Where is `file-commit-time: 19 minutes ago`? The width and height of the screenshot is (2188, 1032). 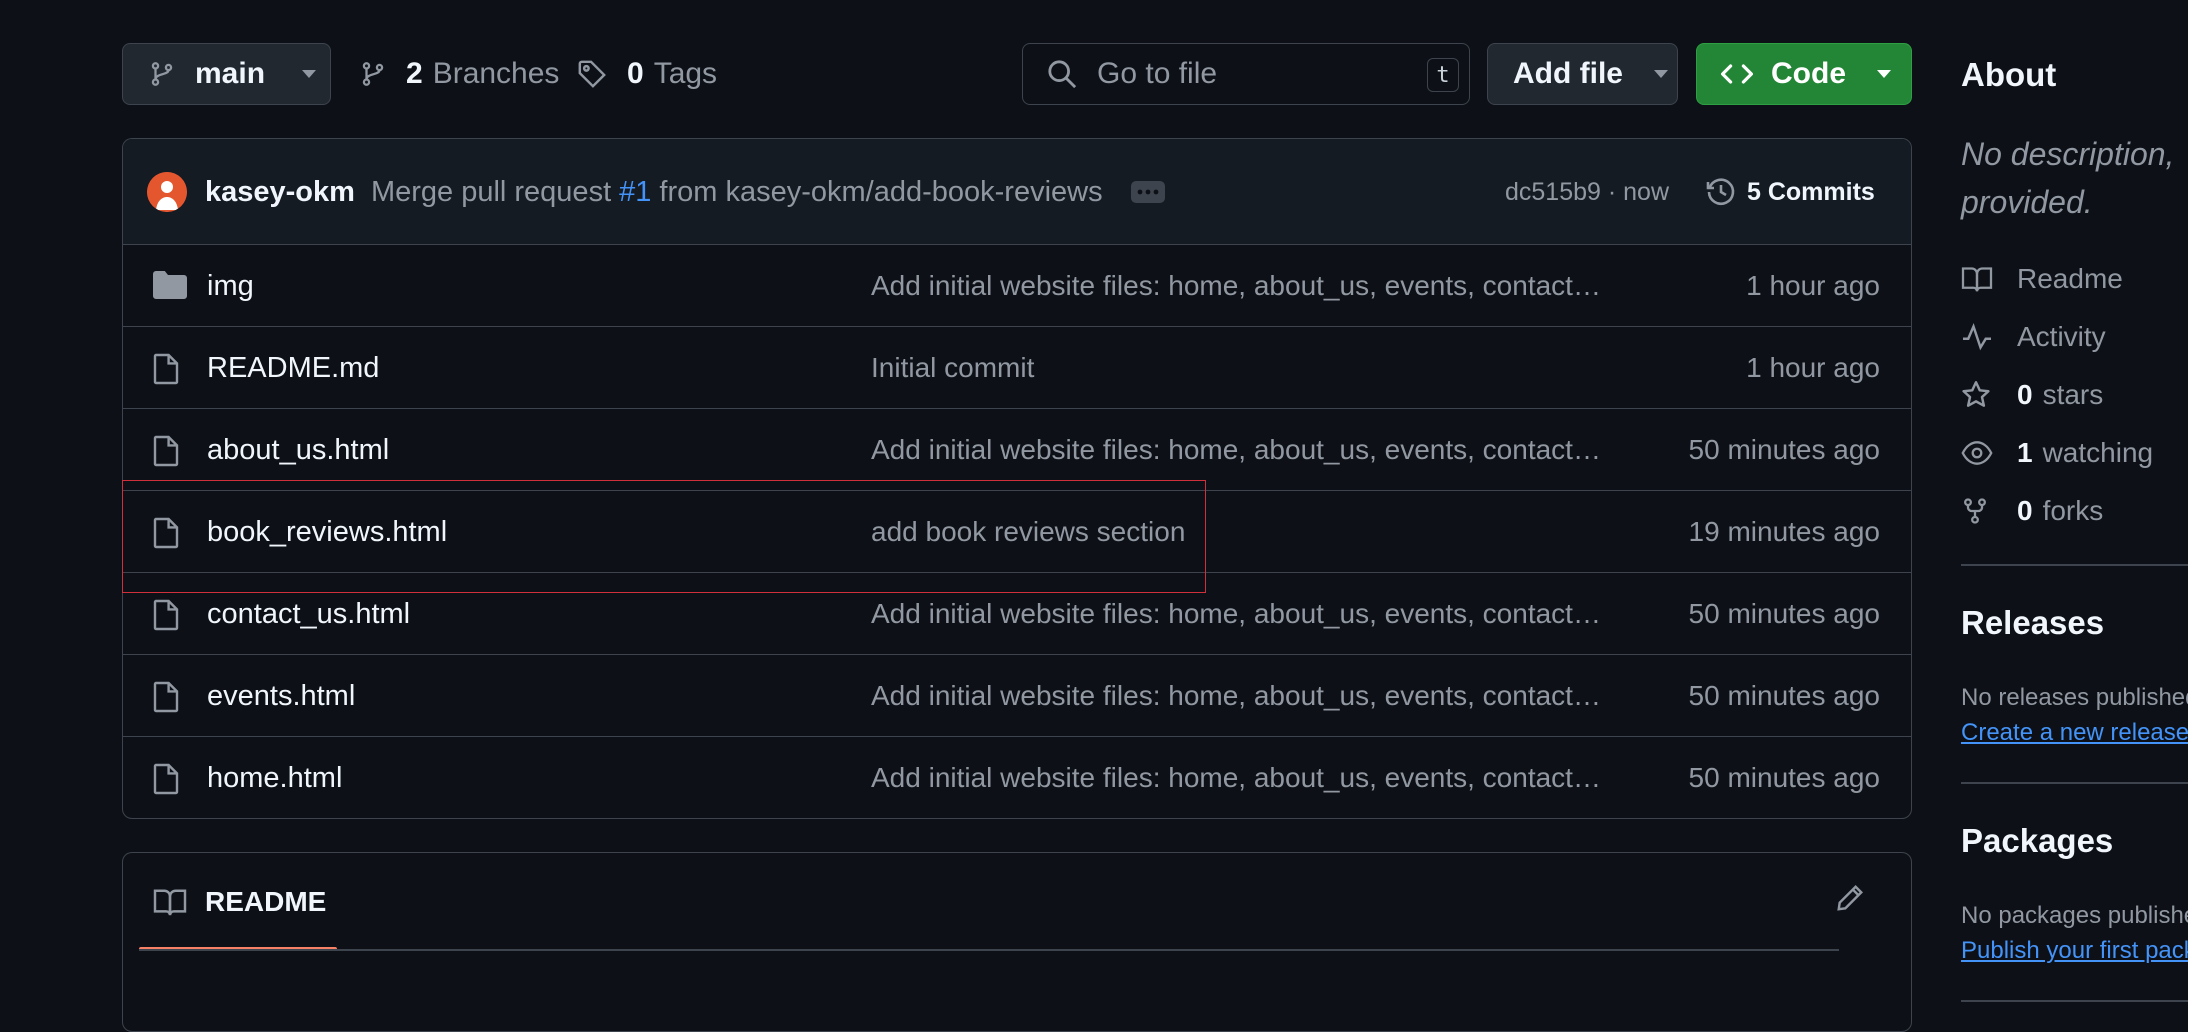
file-commit-time: 19 minutes ago is located at coordinates (1784, 531).